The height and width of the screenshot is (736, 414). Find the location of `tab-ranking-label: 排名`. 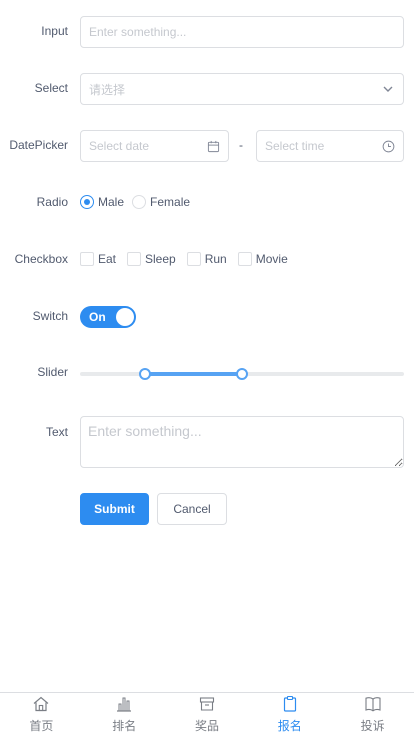

tab-ranking-label: 排名 is located at coordinates (124, 726).